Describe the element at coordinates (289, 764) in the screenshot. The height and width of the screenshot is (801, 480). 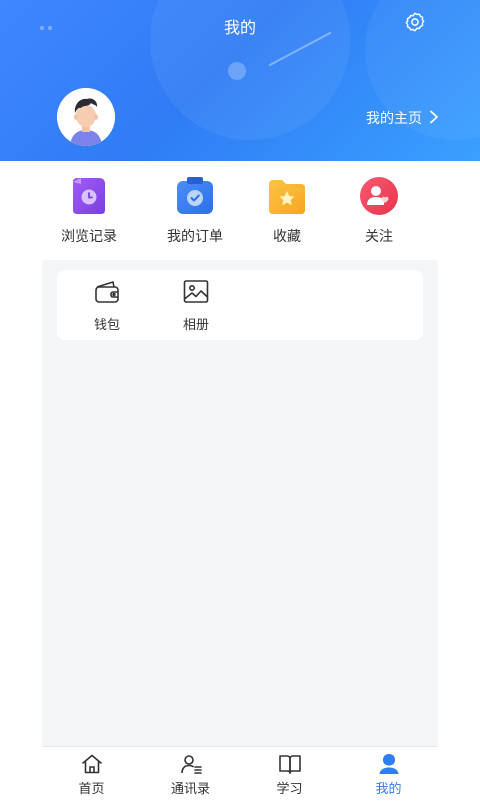
I see `book-icon` at that location.